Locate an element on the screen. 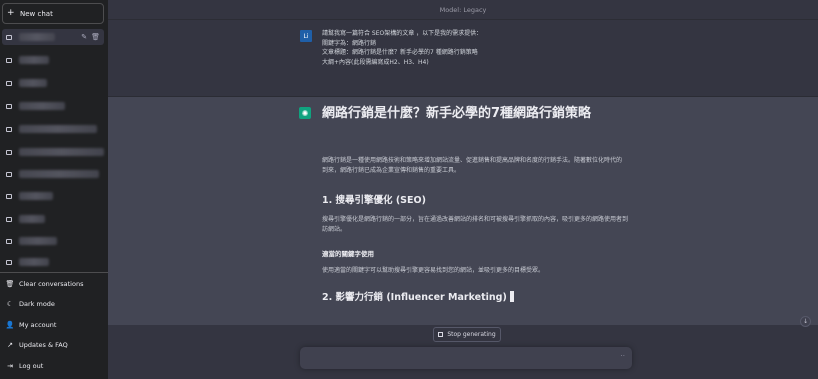 The width and height of the screenshot is (818, 379). more-dots-icon: ·· is located at coordinates (623, 356).